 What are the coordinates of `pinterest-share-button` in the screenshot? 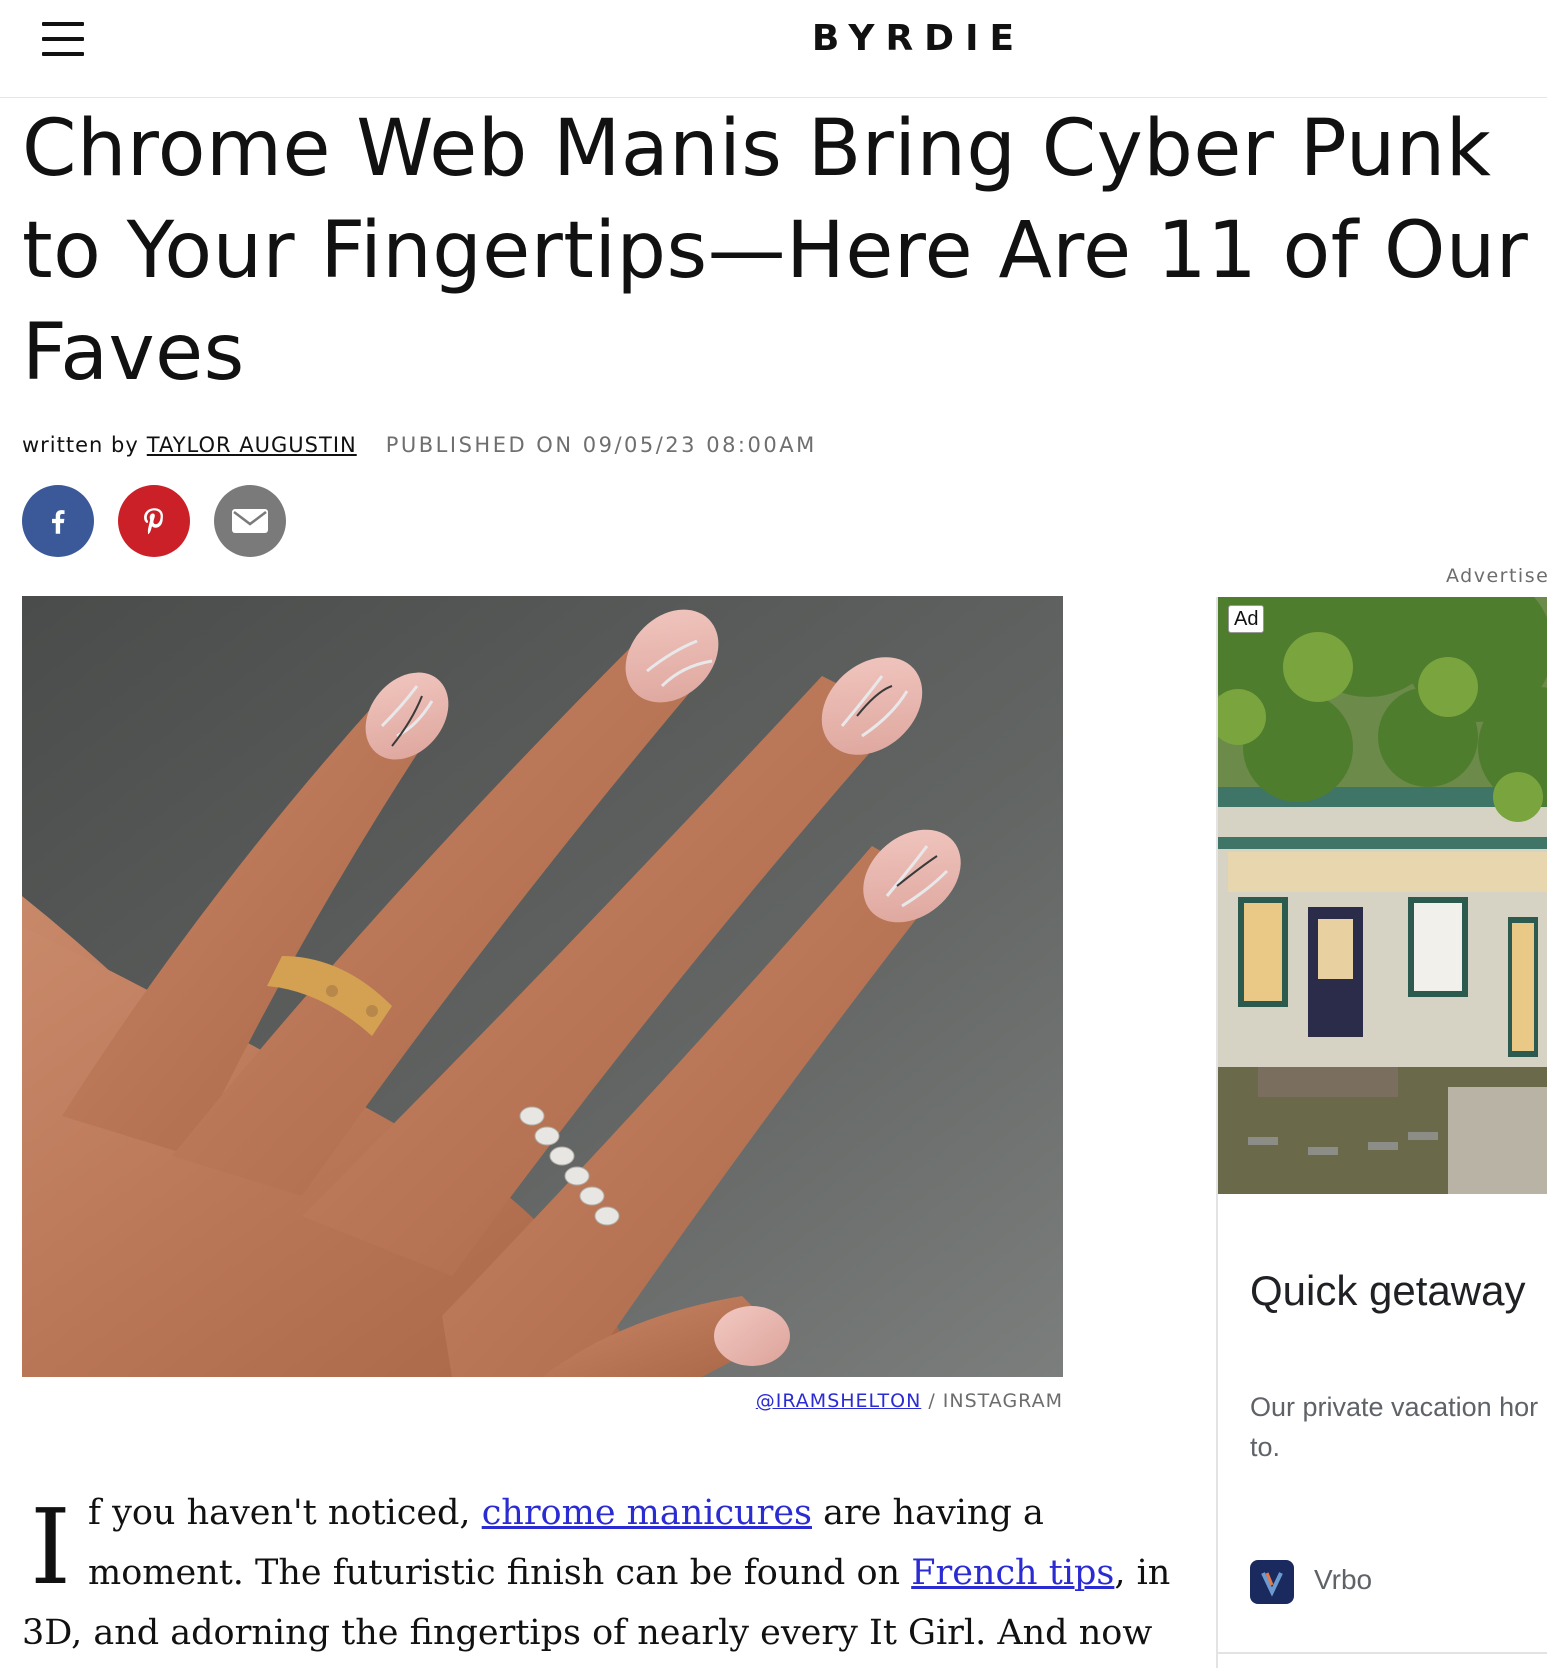 It's located at (154, 521).